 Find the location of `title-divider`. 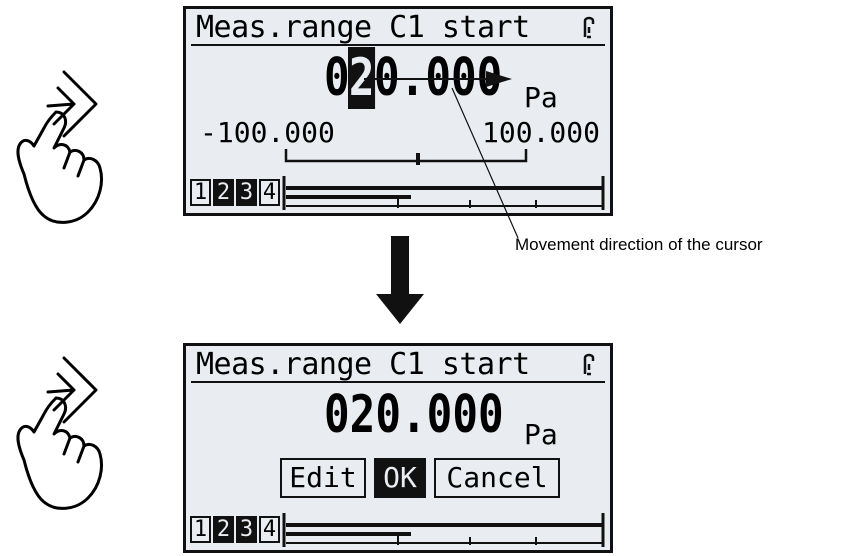

title-divider is located at coordinates (398, 382).